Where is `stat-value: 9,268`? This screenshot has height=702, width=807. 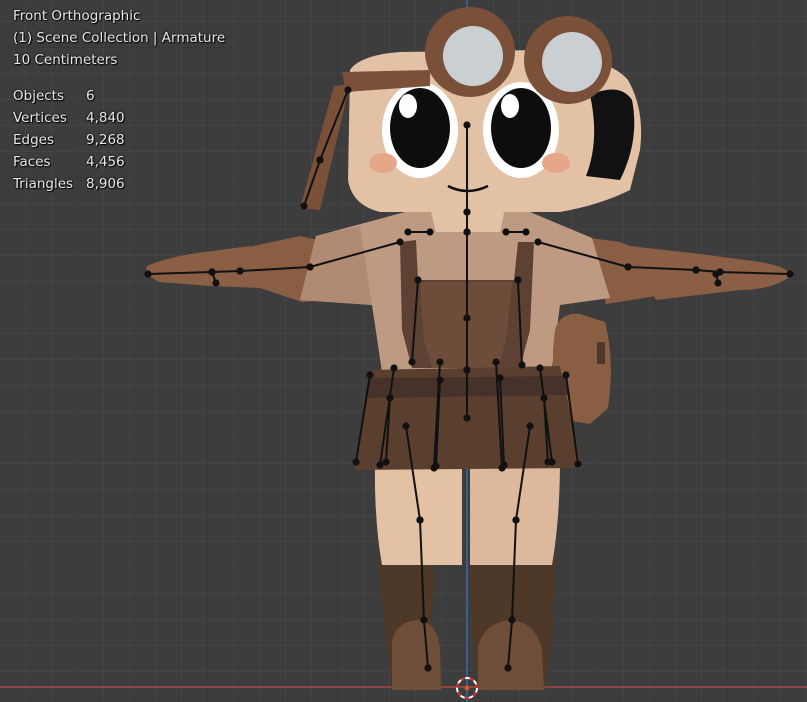 stat-value: 9,268 is located at coordinates (105, 140).